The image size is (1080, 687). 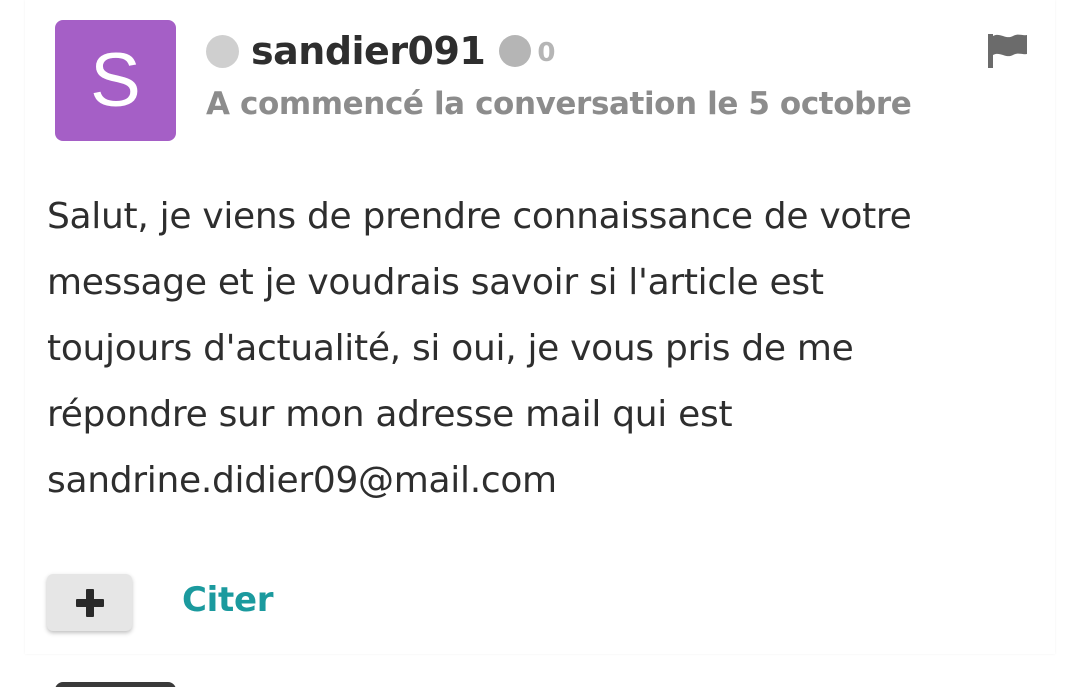 I want to click on report-flag-button, so click(x=1008, y=51).